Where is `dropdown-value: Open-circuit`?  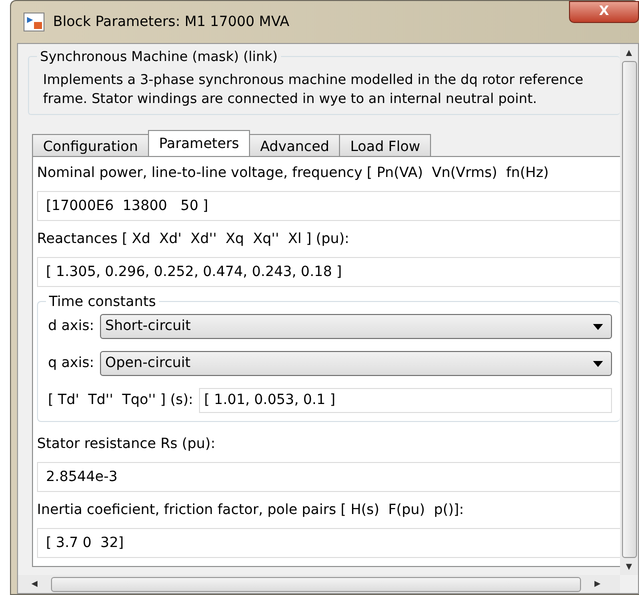
dropdown-value: Open-circuit is located at coordinates (148, 363).